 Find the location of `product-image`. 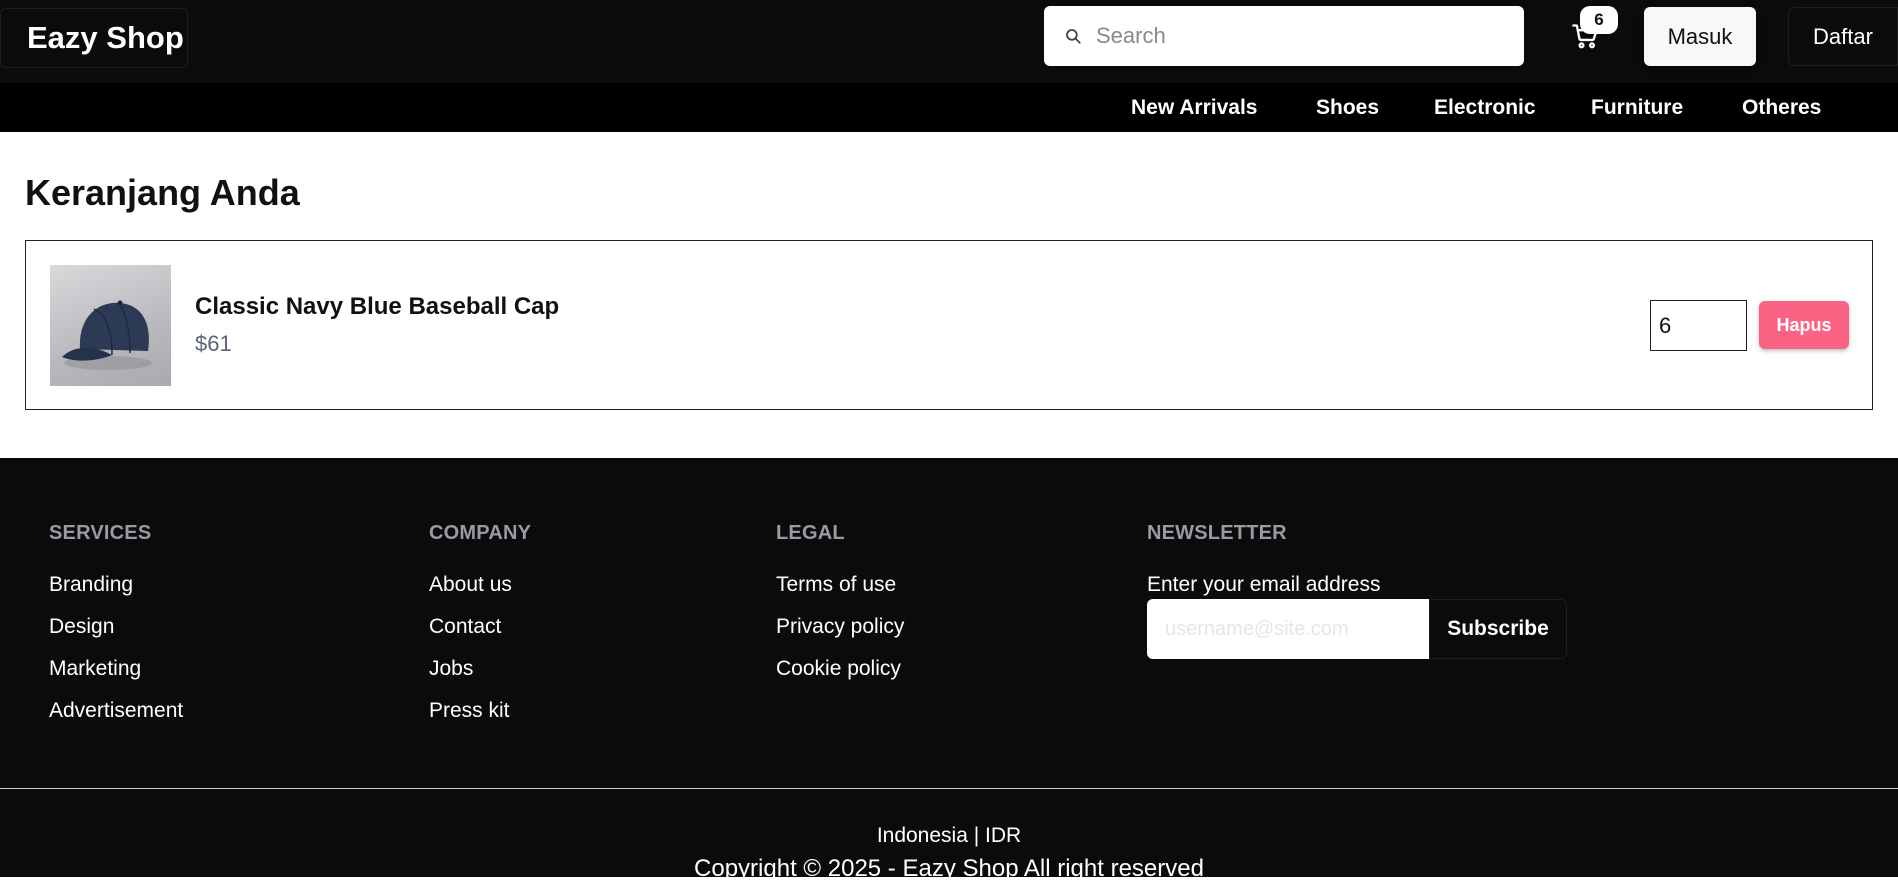

product-image is located at coordinates (110, 325).